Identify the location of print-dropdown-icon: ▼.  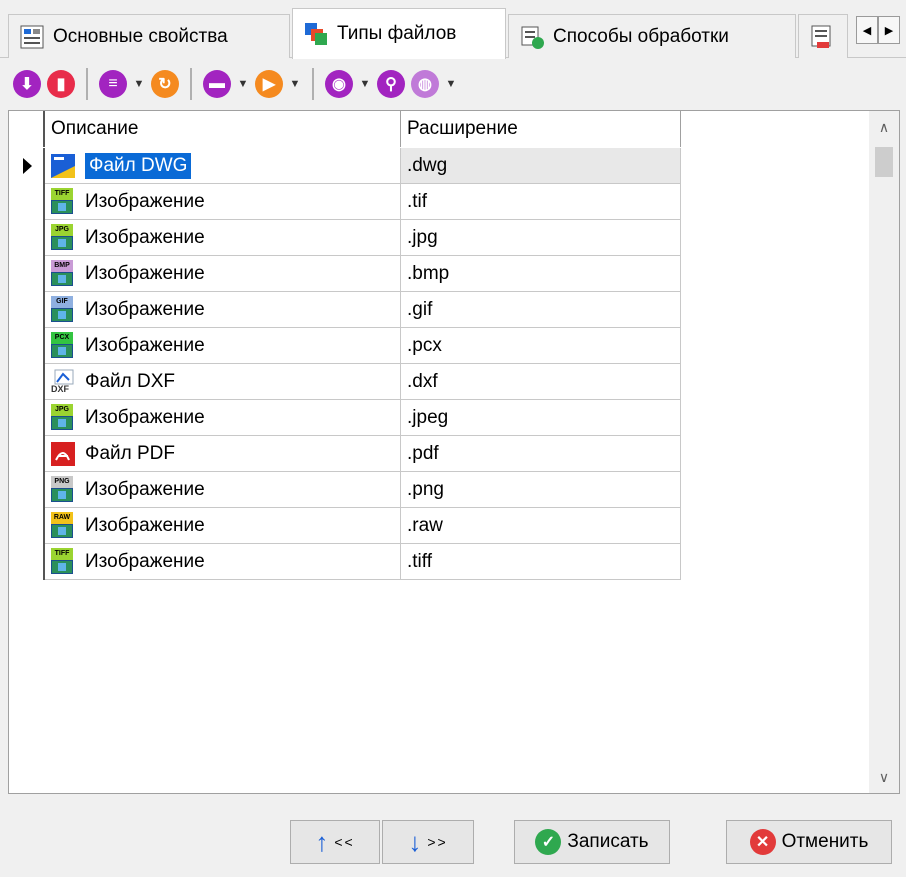
(243, 84).